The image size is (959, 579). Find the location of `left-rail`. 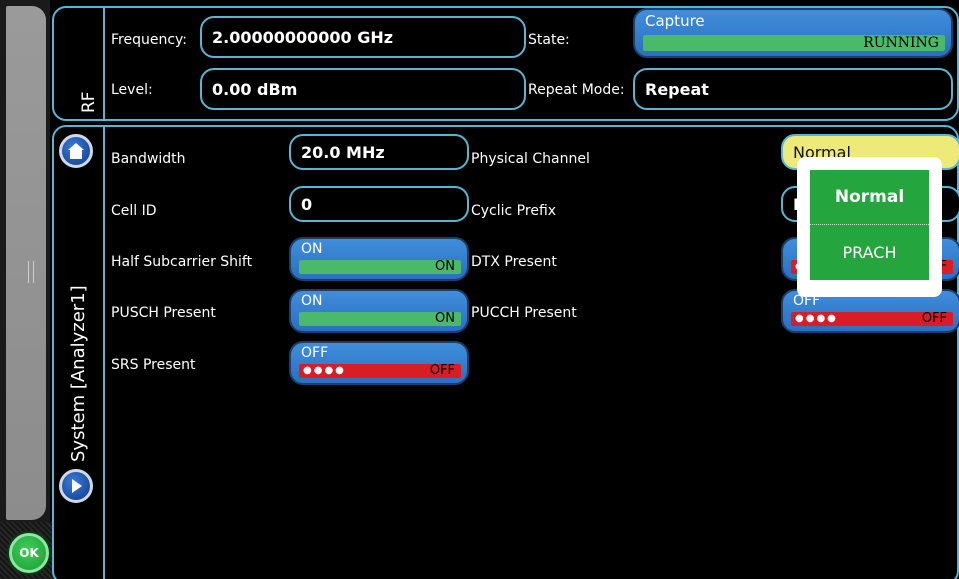

left-rail is located at coordinates (25, 289).